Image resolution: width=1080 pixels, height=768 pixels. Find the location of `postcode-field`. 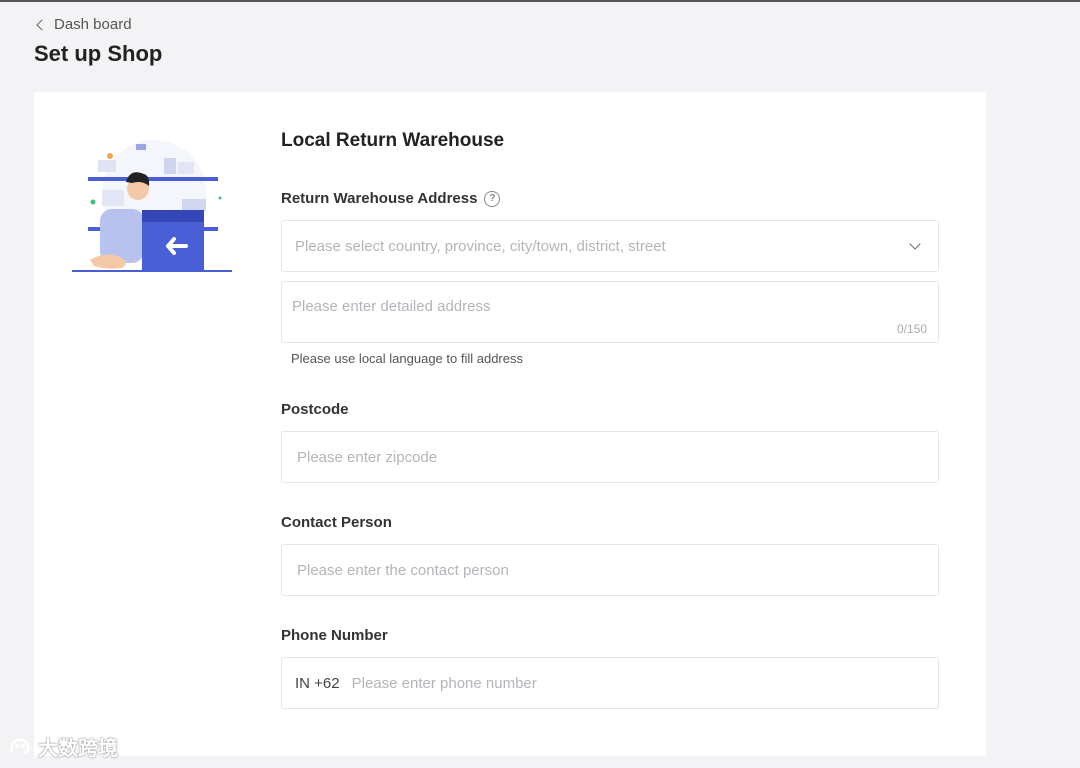

postcode-field is located at coordinates (610, 457).